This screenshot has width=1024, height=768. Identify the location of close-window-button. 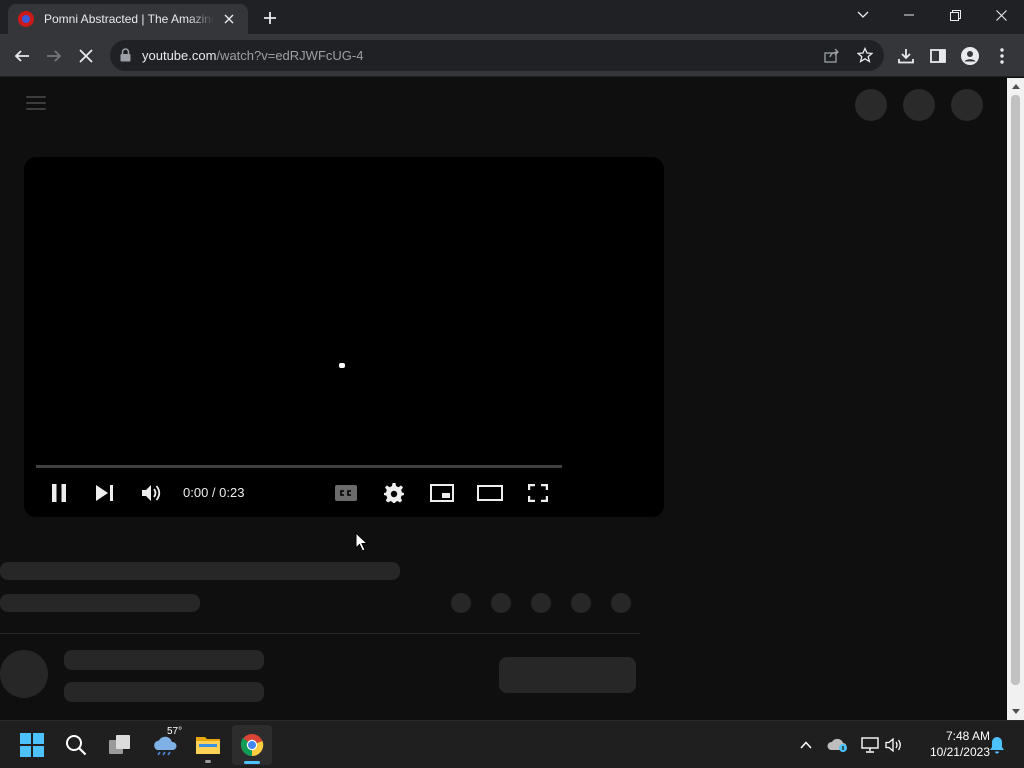
(1001, 15).